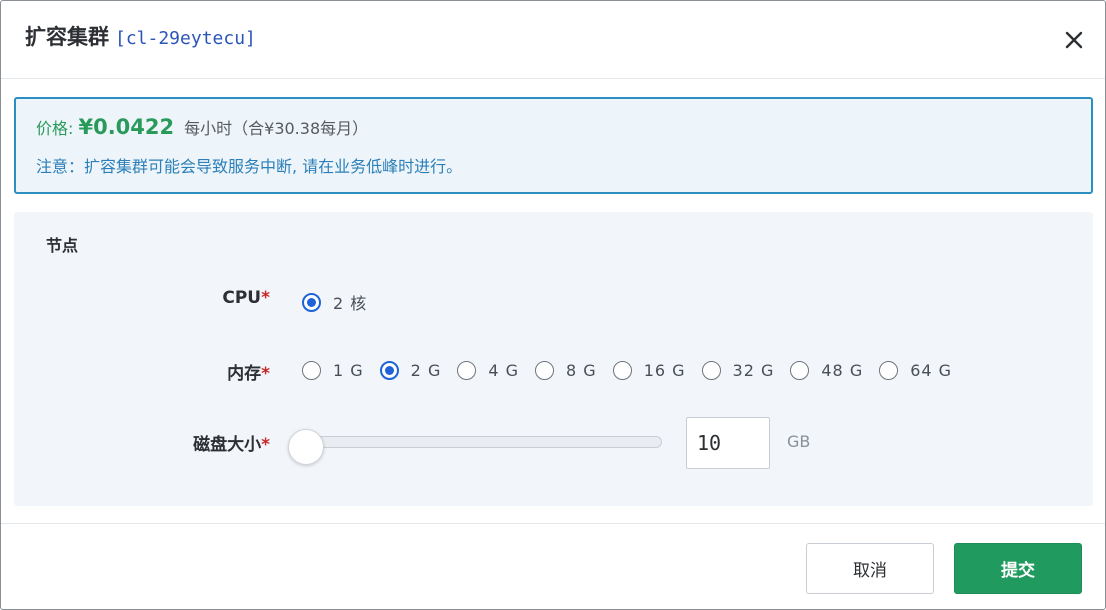 The image size is (1106, 610). I want to click on memory-option: 32 G, so click(738, 370).